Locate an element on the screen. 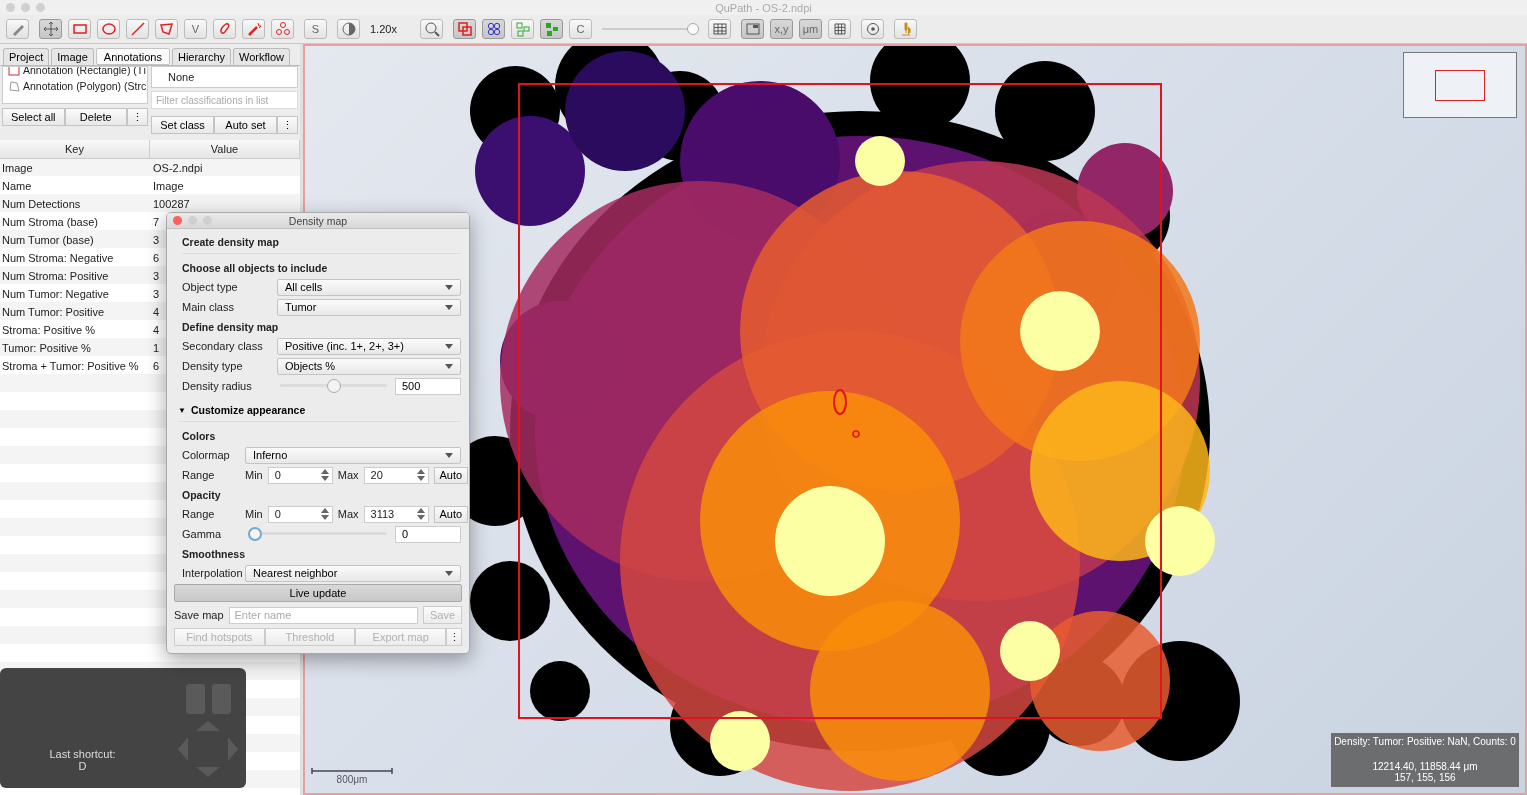 The width and height of the screenshot is (1527, 795). group-heading: Smoothness is located at coordinates (213, 553).